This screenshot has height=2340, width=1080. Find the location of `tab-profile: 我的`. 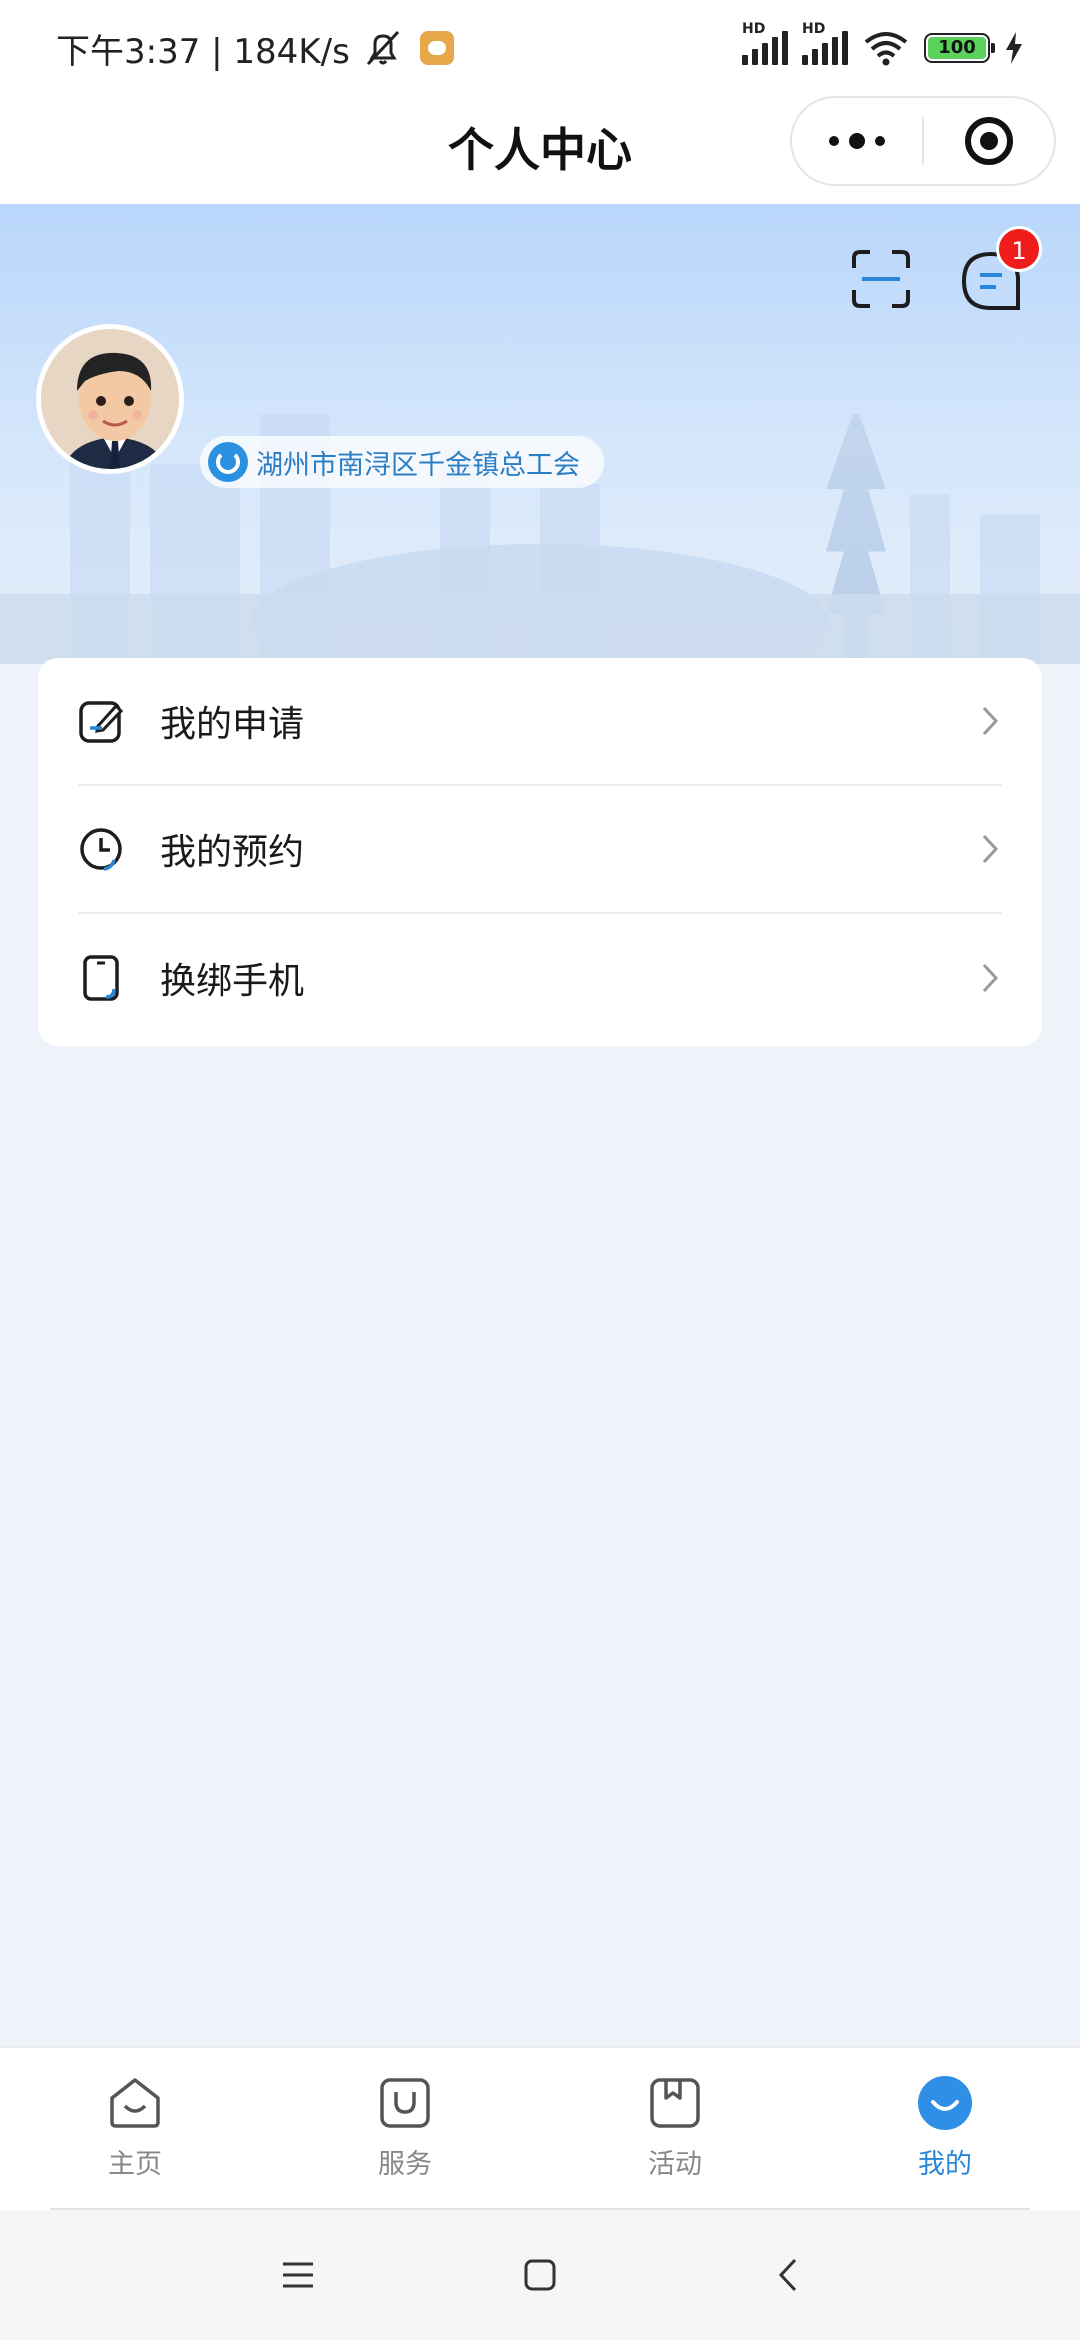

tab-profile: 我的 is located at coordinates (945, 2129).